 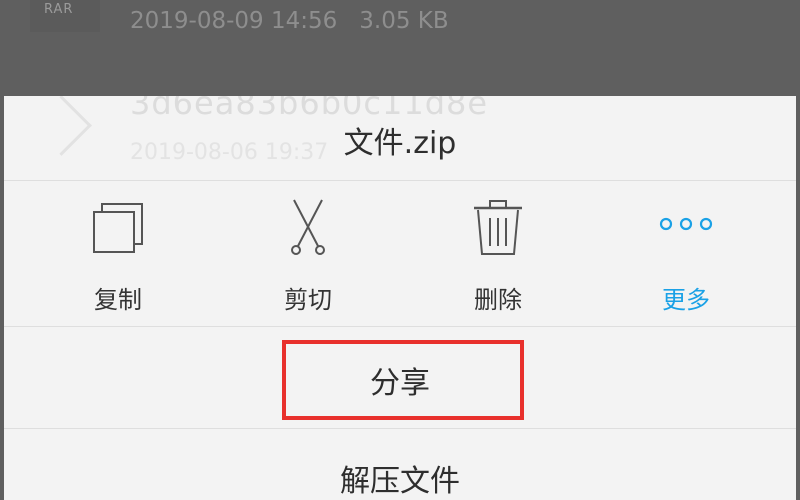 I want to click on scissors-icon, so click(x=308, y=227).